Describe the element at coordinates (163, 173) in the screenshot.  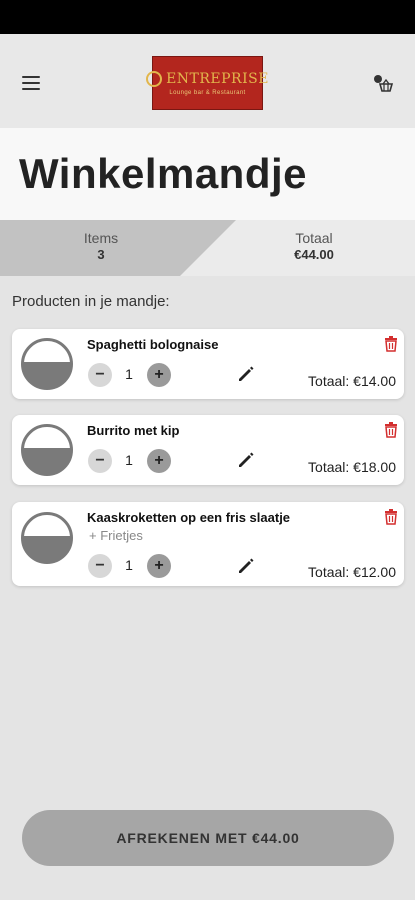
I see `page-title: Winkelmandje` at that location.